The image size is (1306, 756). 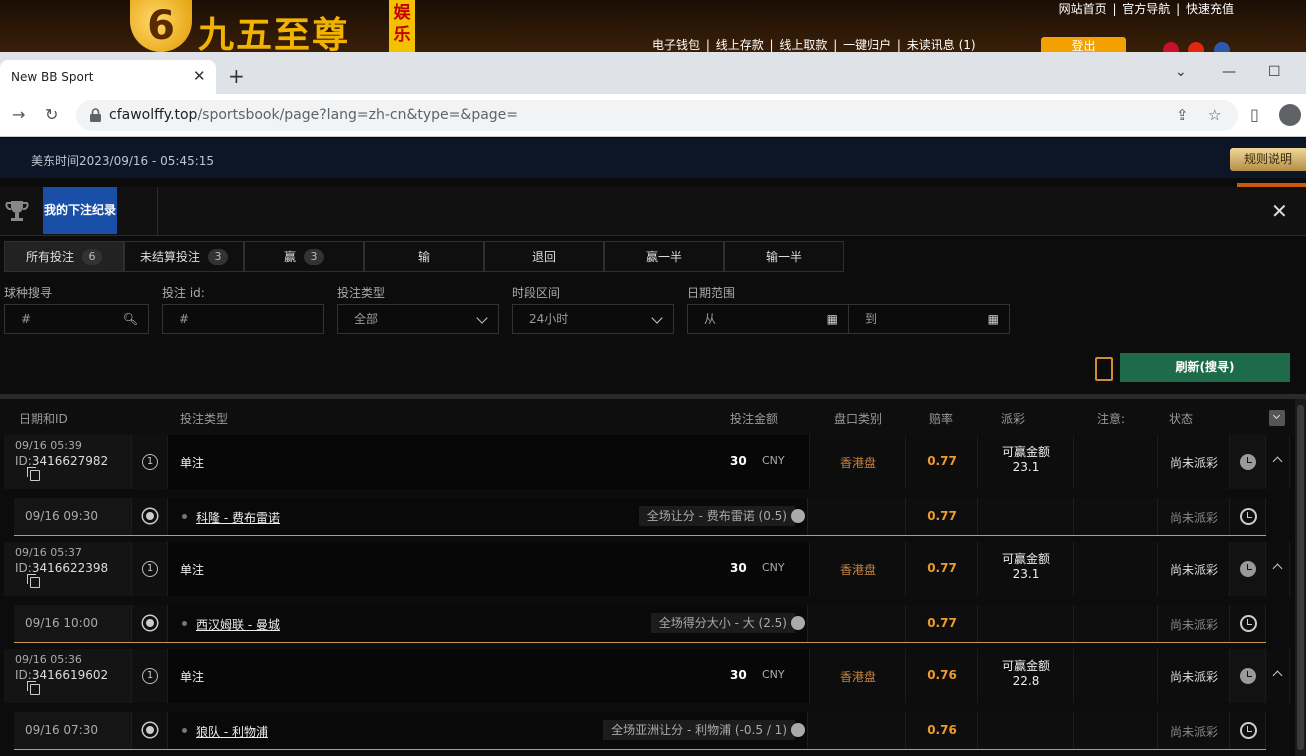 I want to click on cell-toggle, so click(x=1278, y=462).